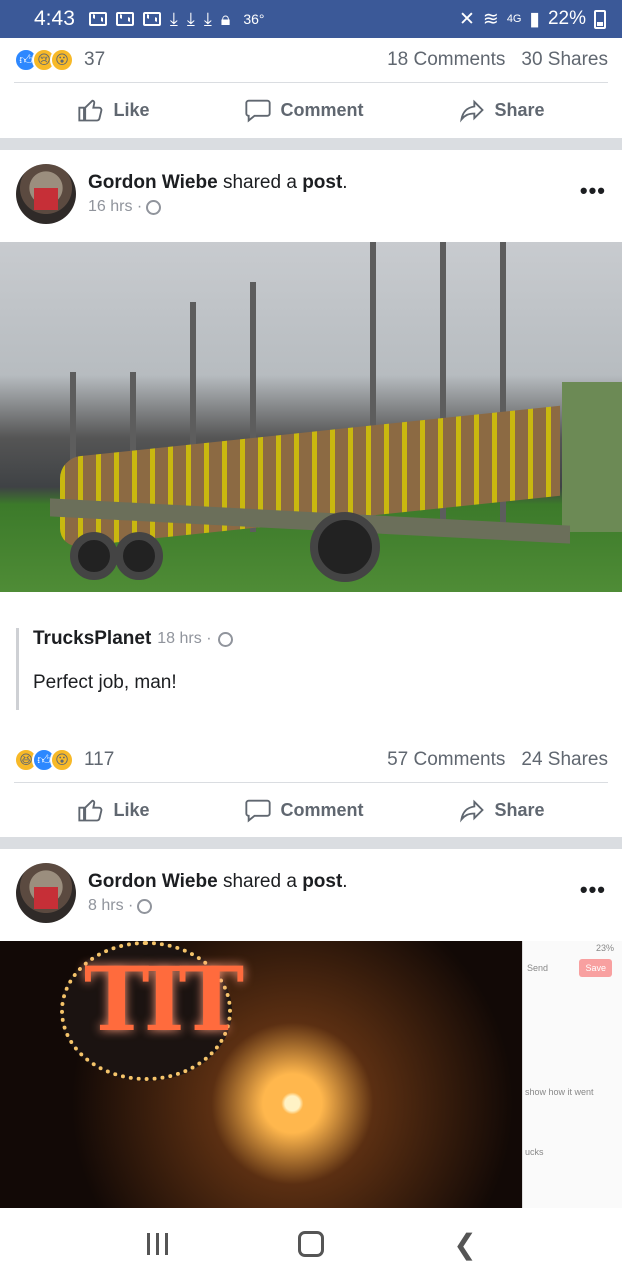  I want to click on reaction-summary: 👍︎ 😢︎ 😮︎ 37 18 Comments 30 Shares, so click(311, 60).